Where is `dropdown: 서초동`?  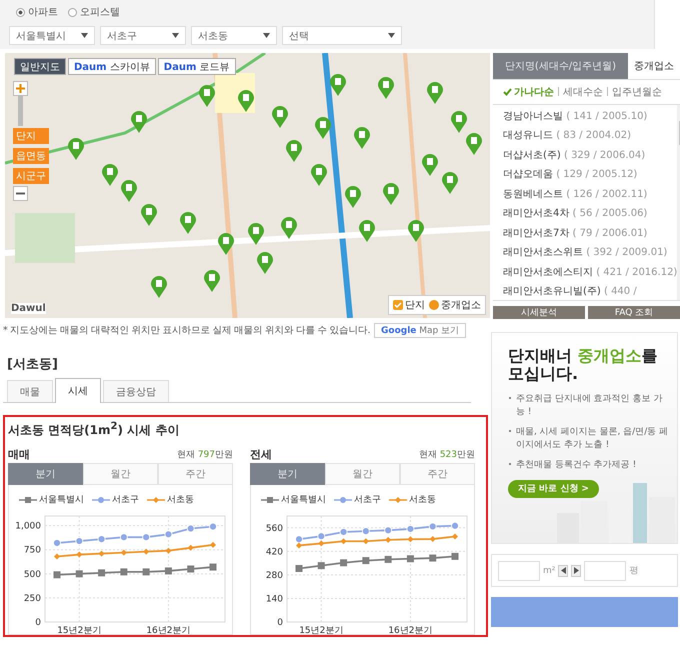 dropdown: 서초동 is located at coordinates (234, 35).